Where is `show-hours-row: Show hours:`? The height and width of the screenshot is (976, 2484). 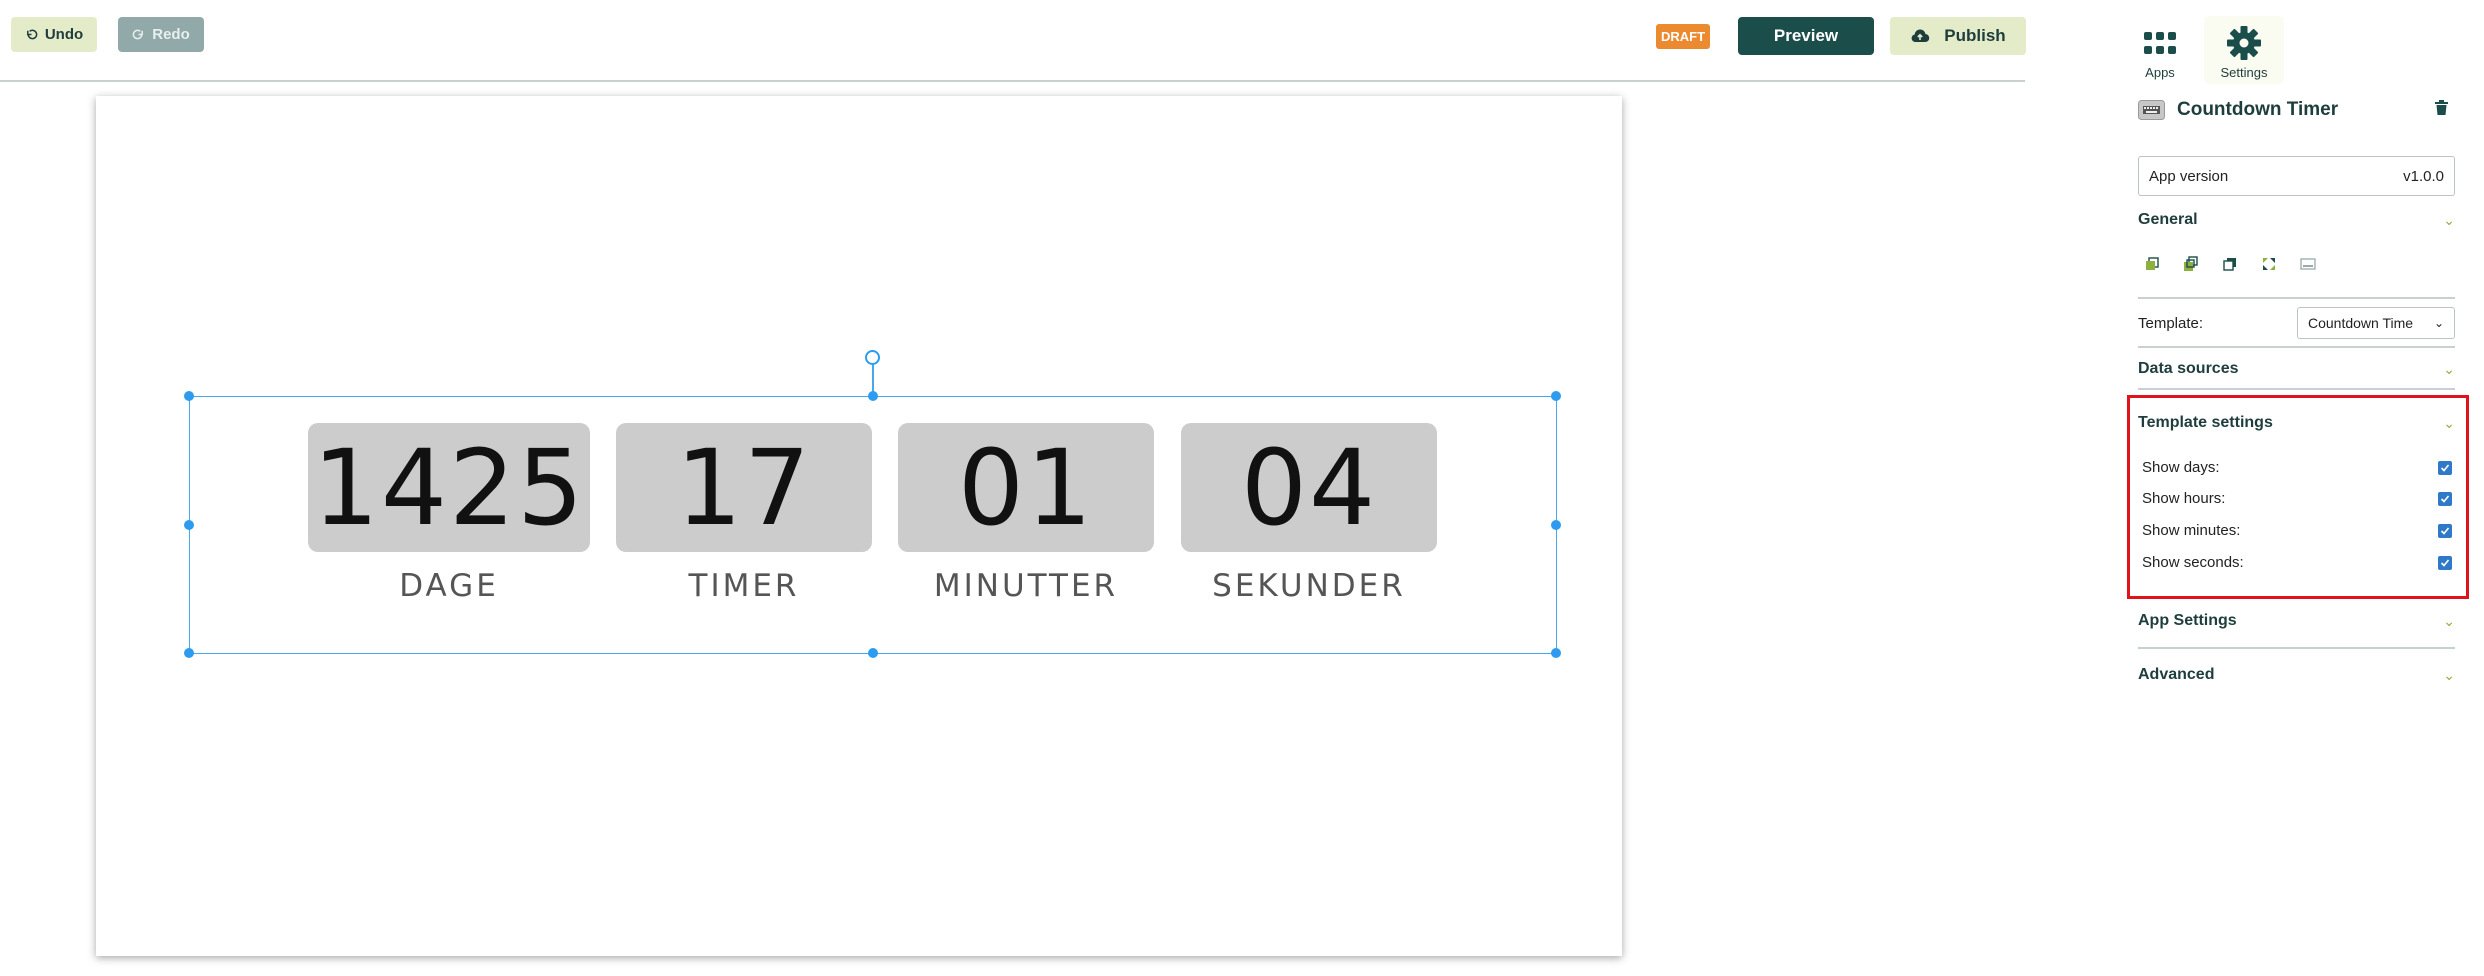 show-hours-row: Show hours: is located at coordinates (2297, 498).